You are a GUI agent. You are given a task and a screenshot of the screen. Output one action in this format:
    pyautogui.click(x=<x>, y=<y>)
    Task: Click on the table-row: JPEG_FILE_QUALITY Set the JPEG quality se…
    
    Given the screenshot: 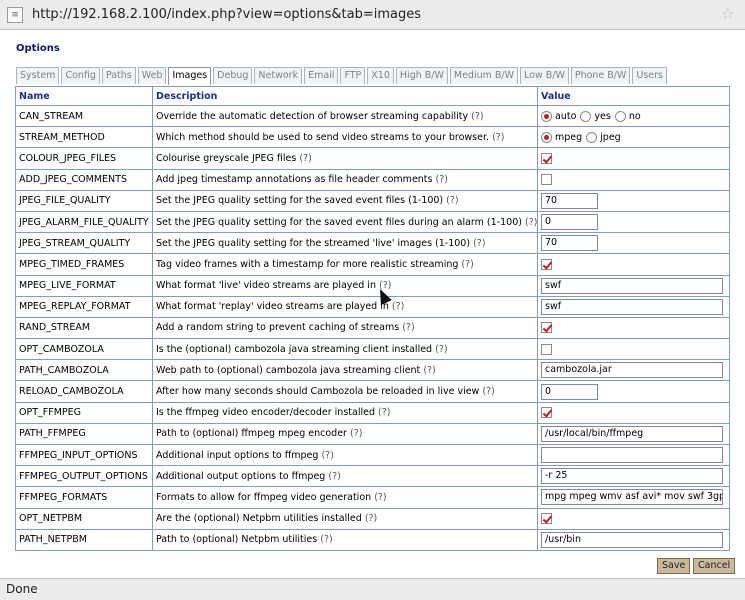 What is the action you would take?
    pyautogui.click(x=372, y=200)
    